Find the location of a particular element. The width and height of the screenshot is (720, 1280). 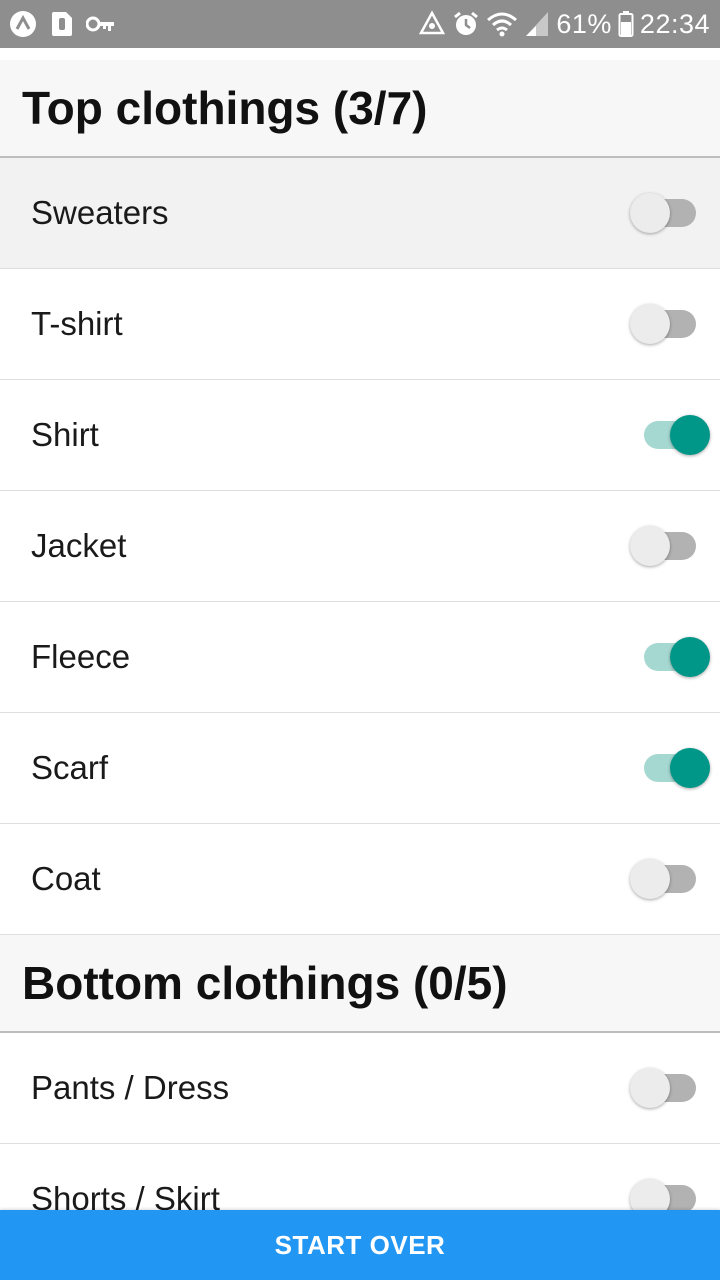

signal-icon is located at coordinates (537, 24).